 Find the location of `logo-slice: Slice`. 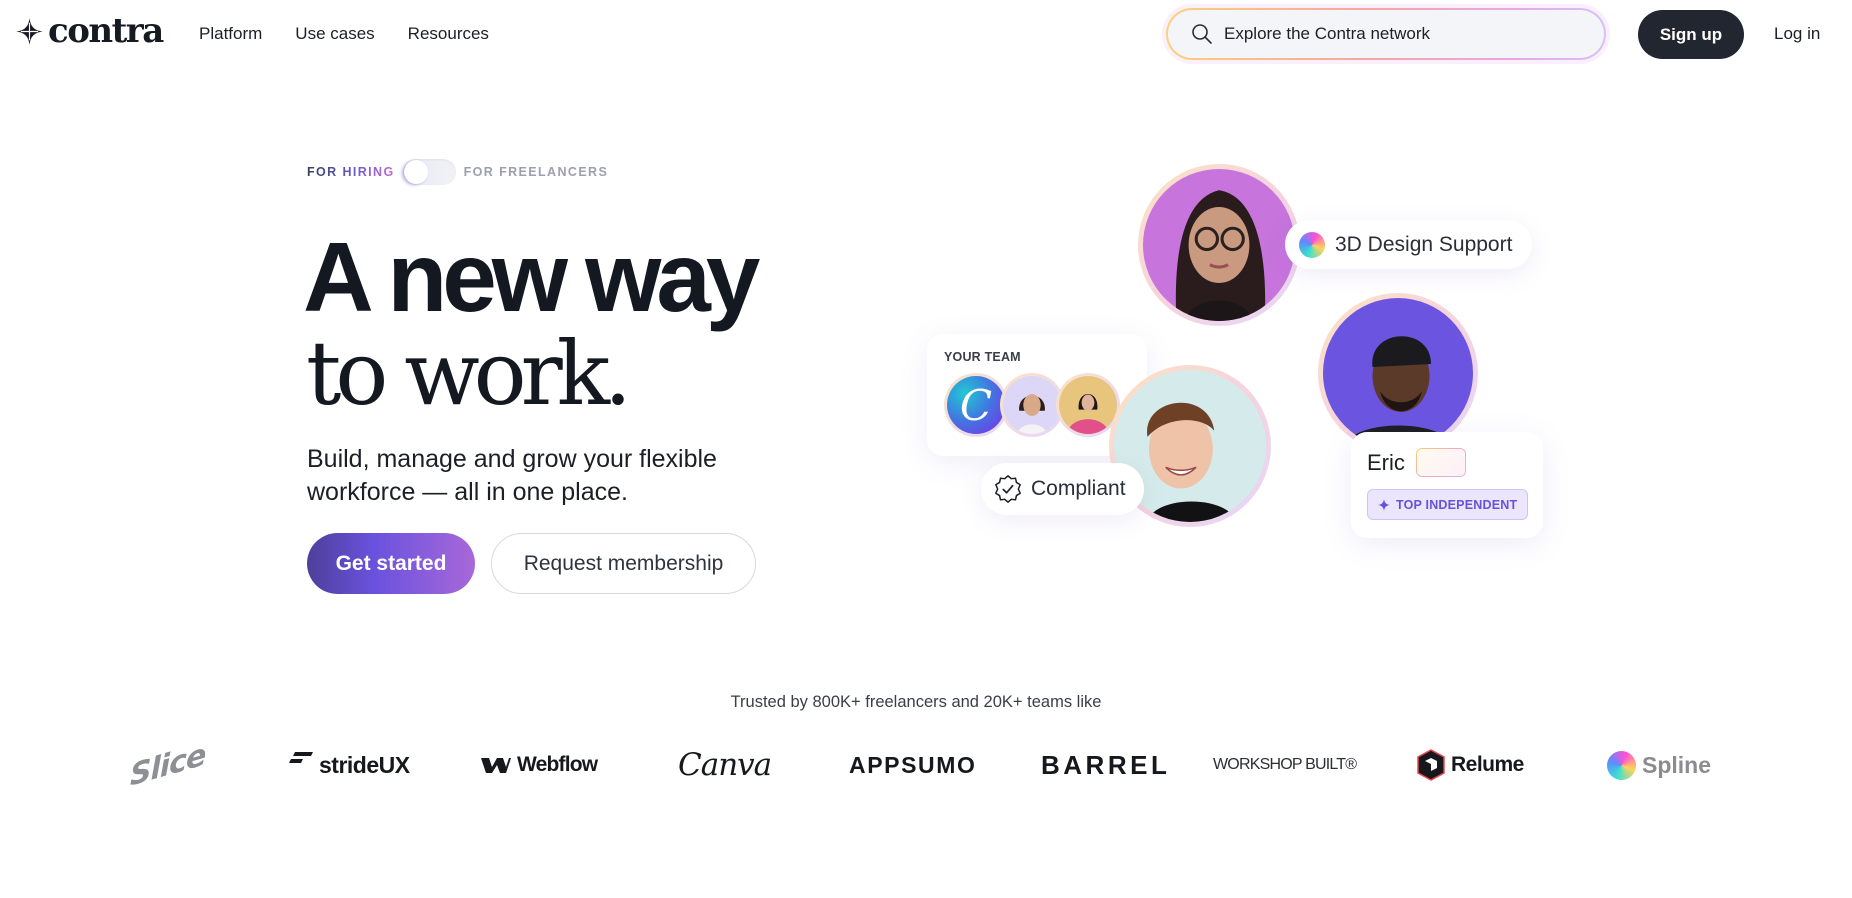

logo-slice: Slice is located at coordinates (167, 765).